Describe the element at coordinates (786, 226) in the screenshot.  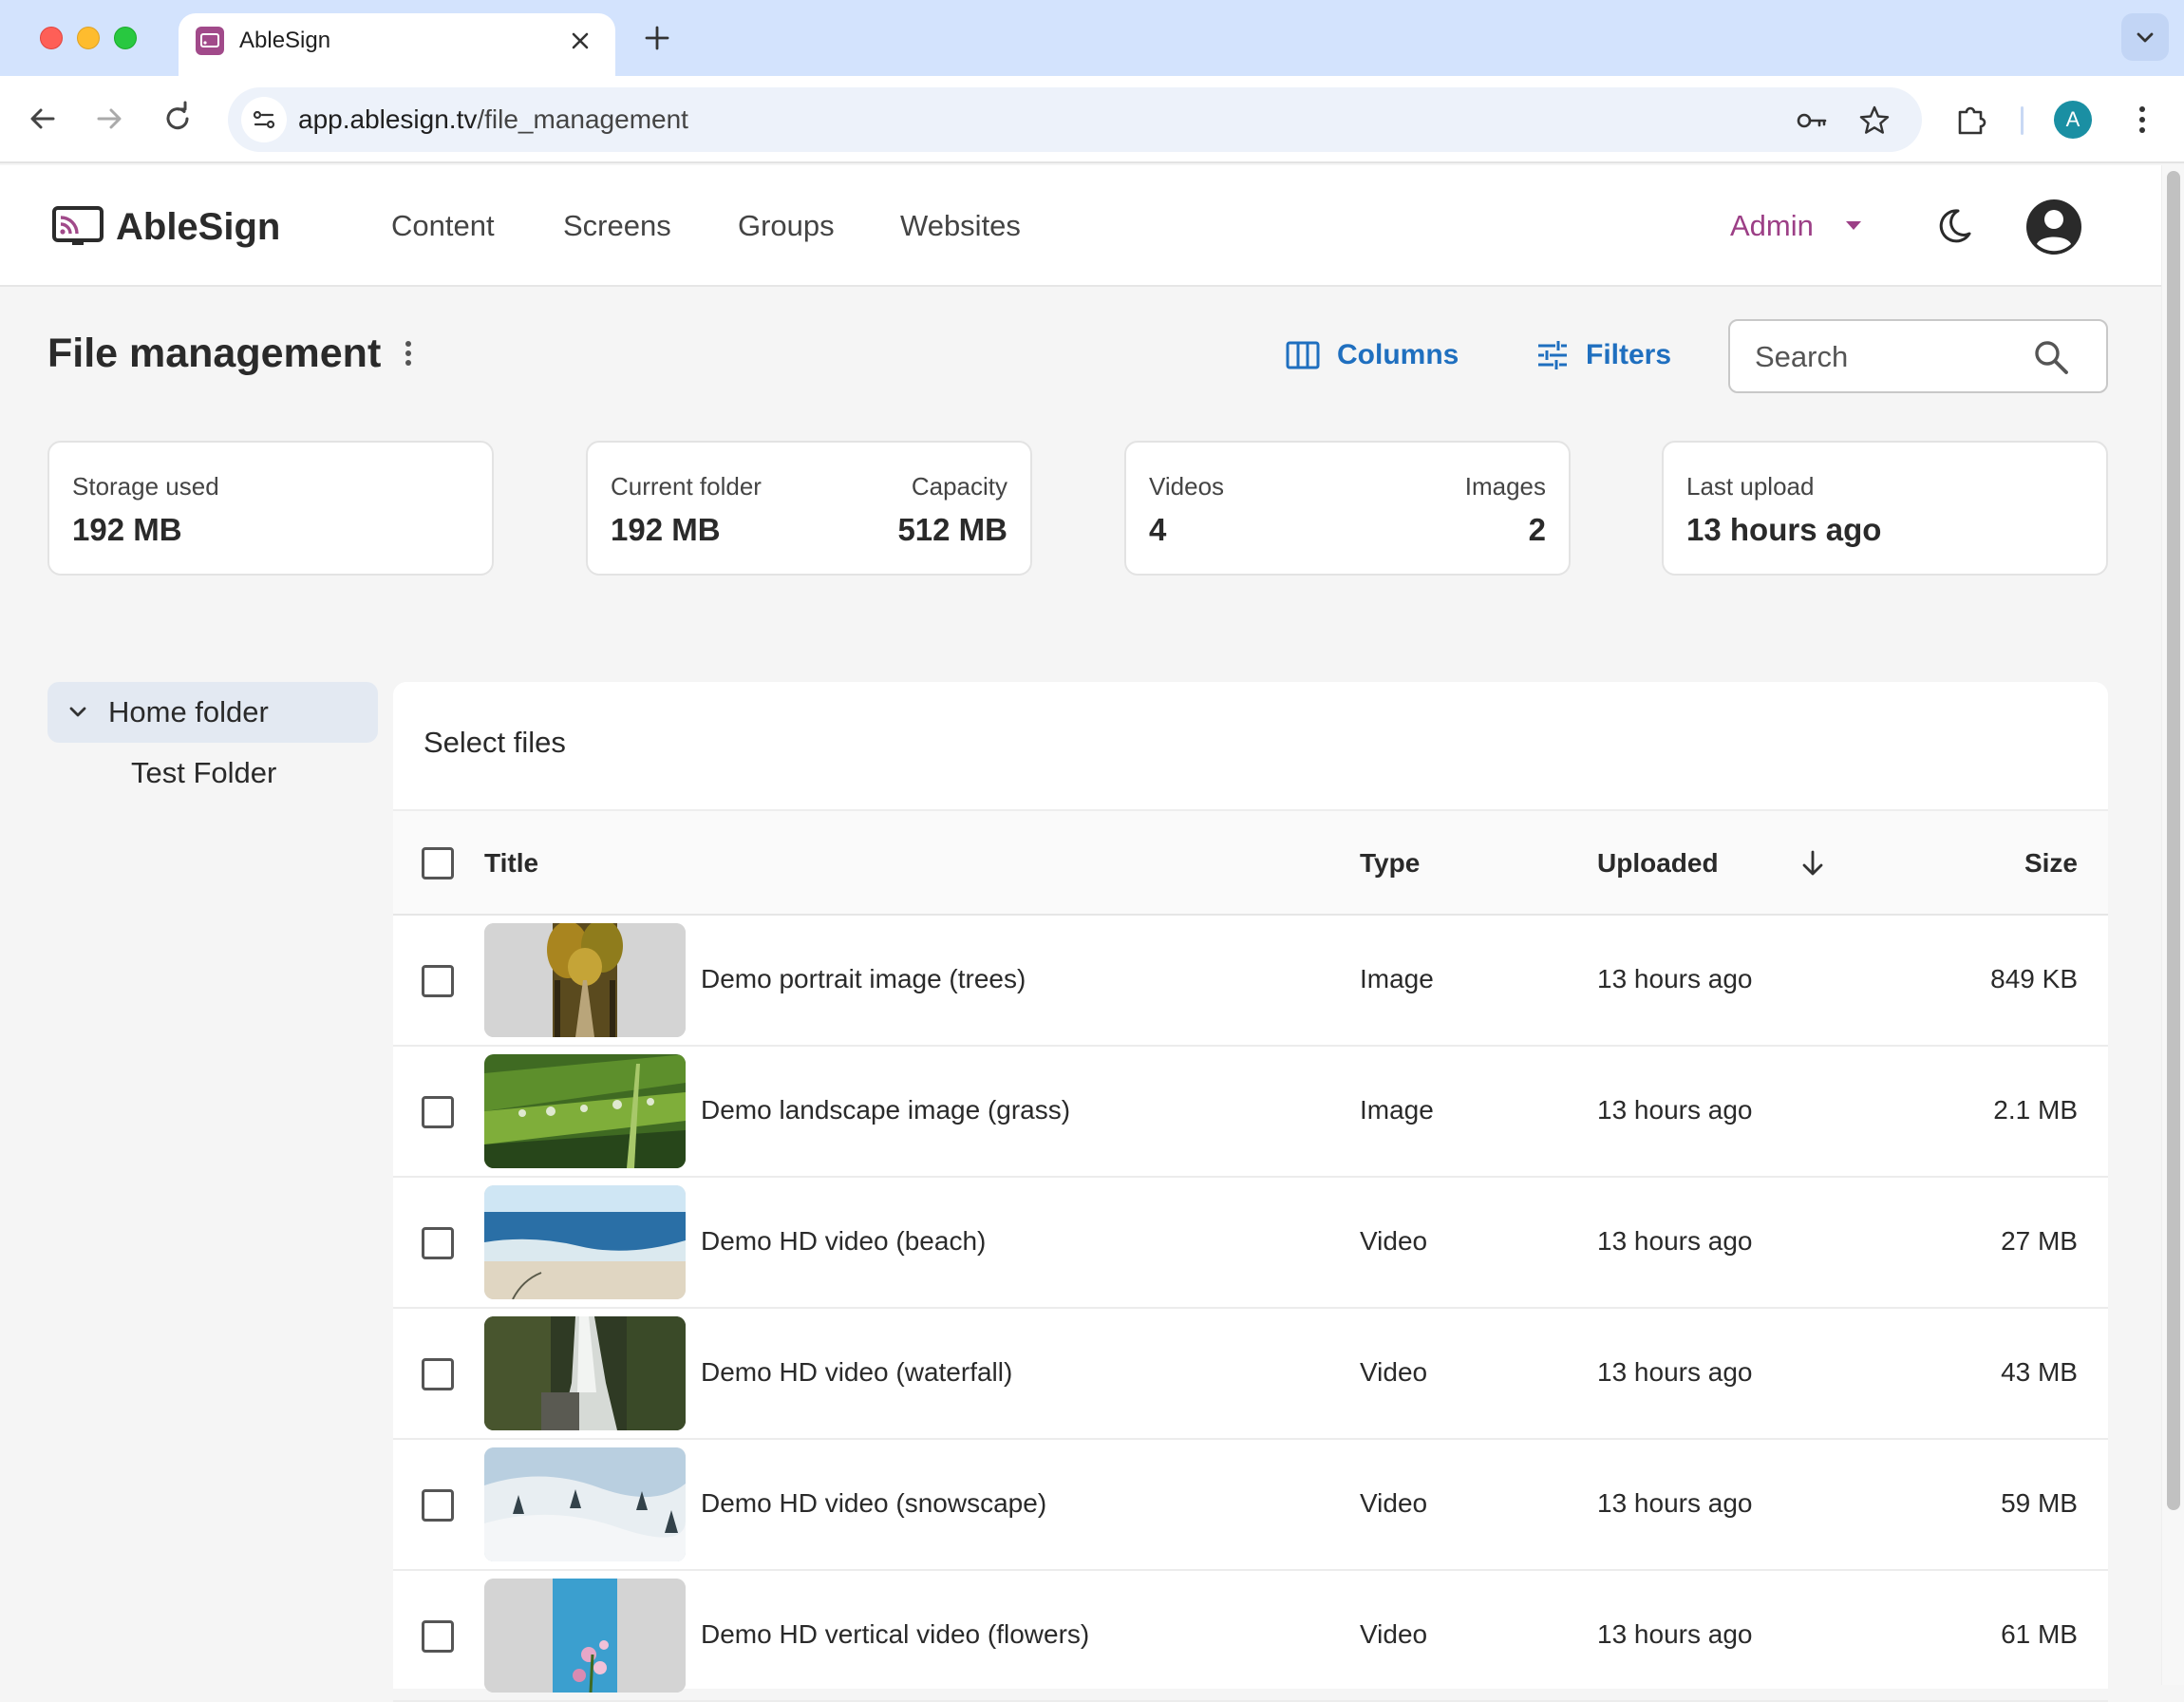
I see `nav-groups: Groups` at that location.